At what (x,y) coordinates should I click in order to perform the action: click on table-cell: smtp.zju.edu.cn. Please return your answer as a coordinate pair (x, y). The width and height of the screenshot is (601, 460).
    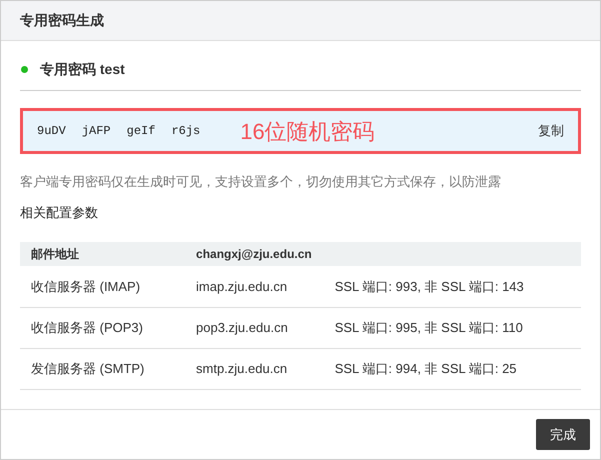
    Looking at the image, I should click on (254, 368).